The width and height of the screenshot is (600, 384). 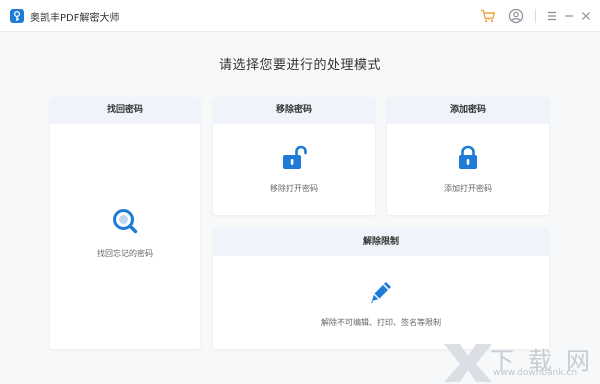 What do you see at coordinates (468, 188) in the screenshot?
I see `card-label: 添加打开密码` at bounding box center [468, 188].